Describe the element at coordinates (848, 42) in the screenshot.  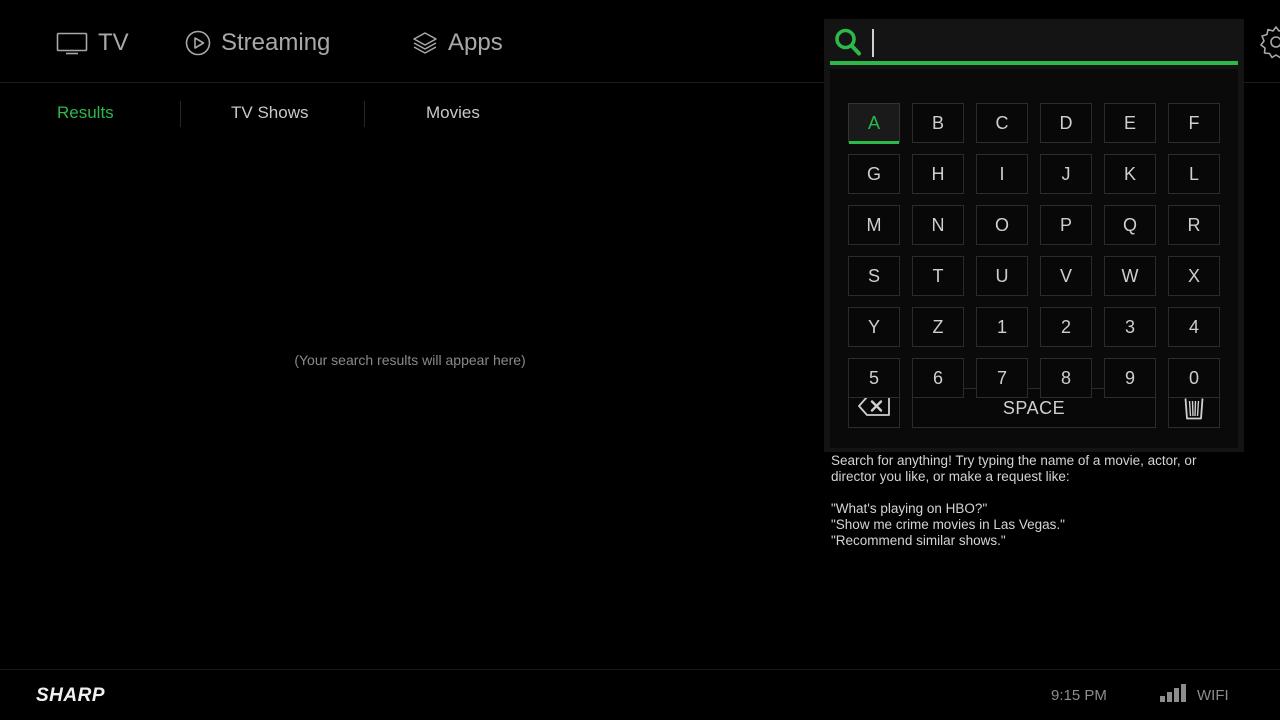
I see `search-icon` at that location.